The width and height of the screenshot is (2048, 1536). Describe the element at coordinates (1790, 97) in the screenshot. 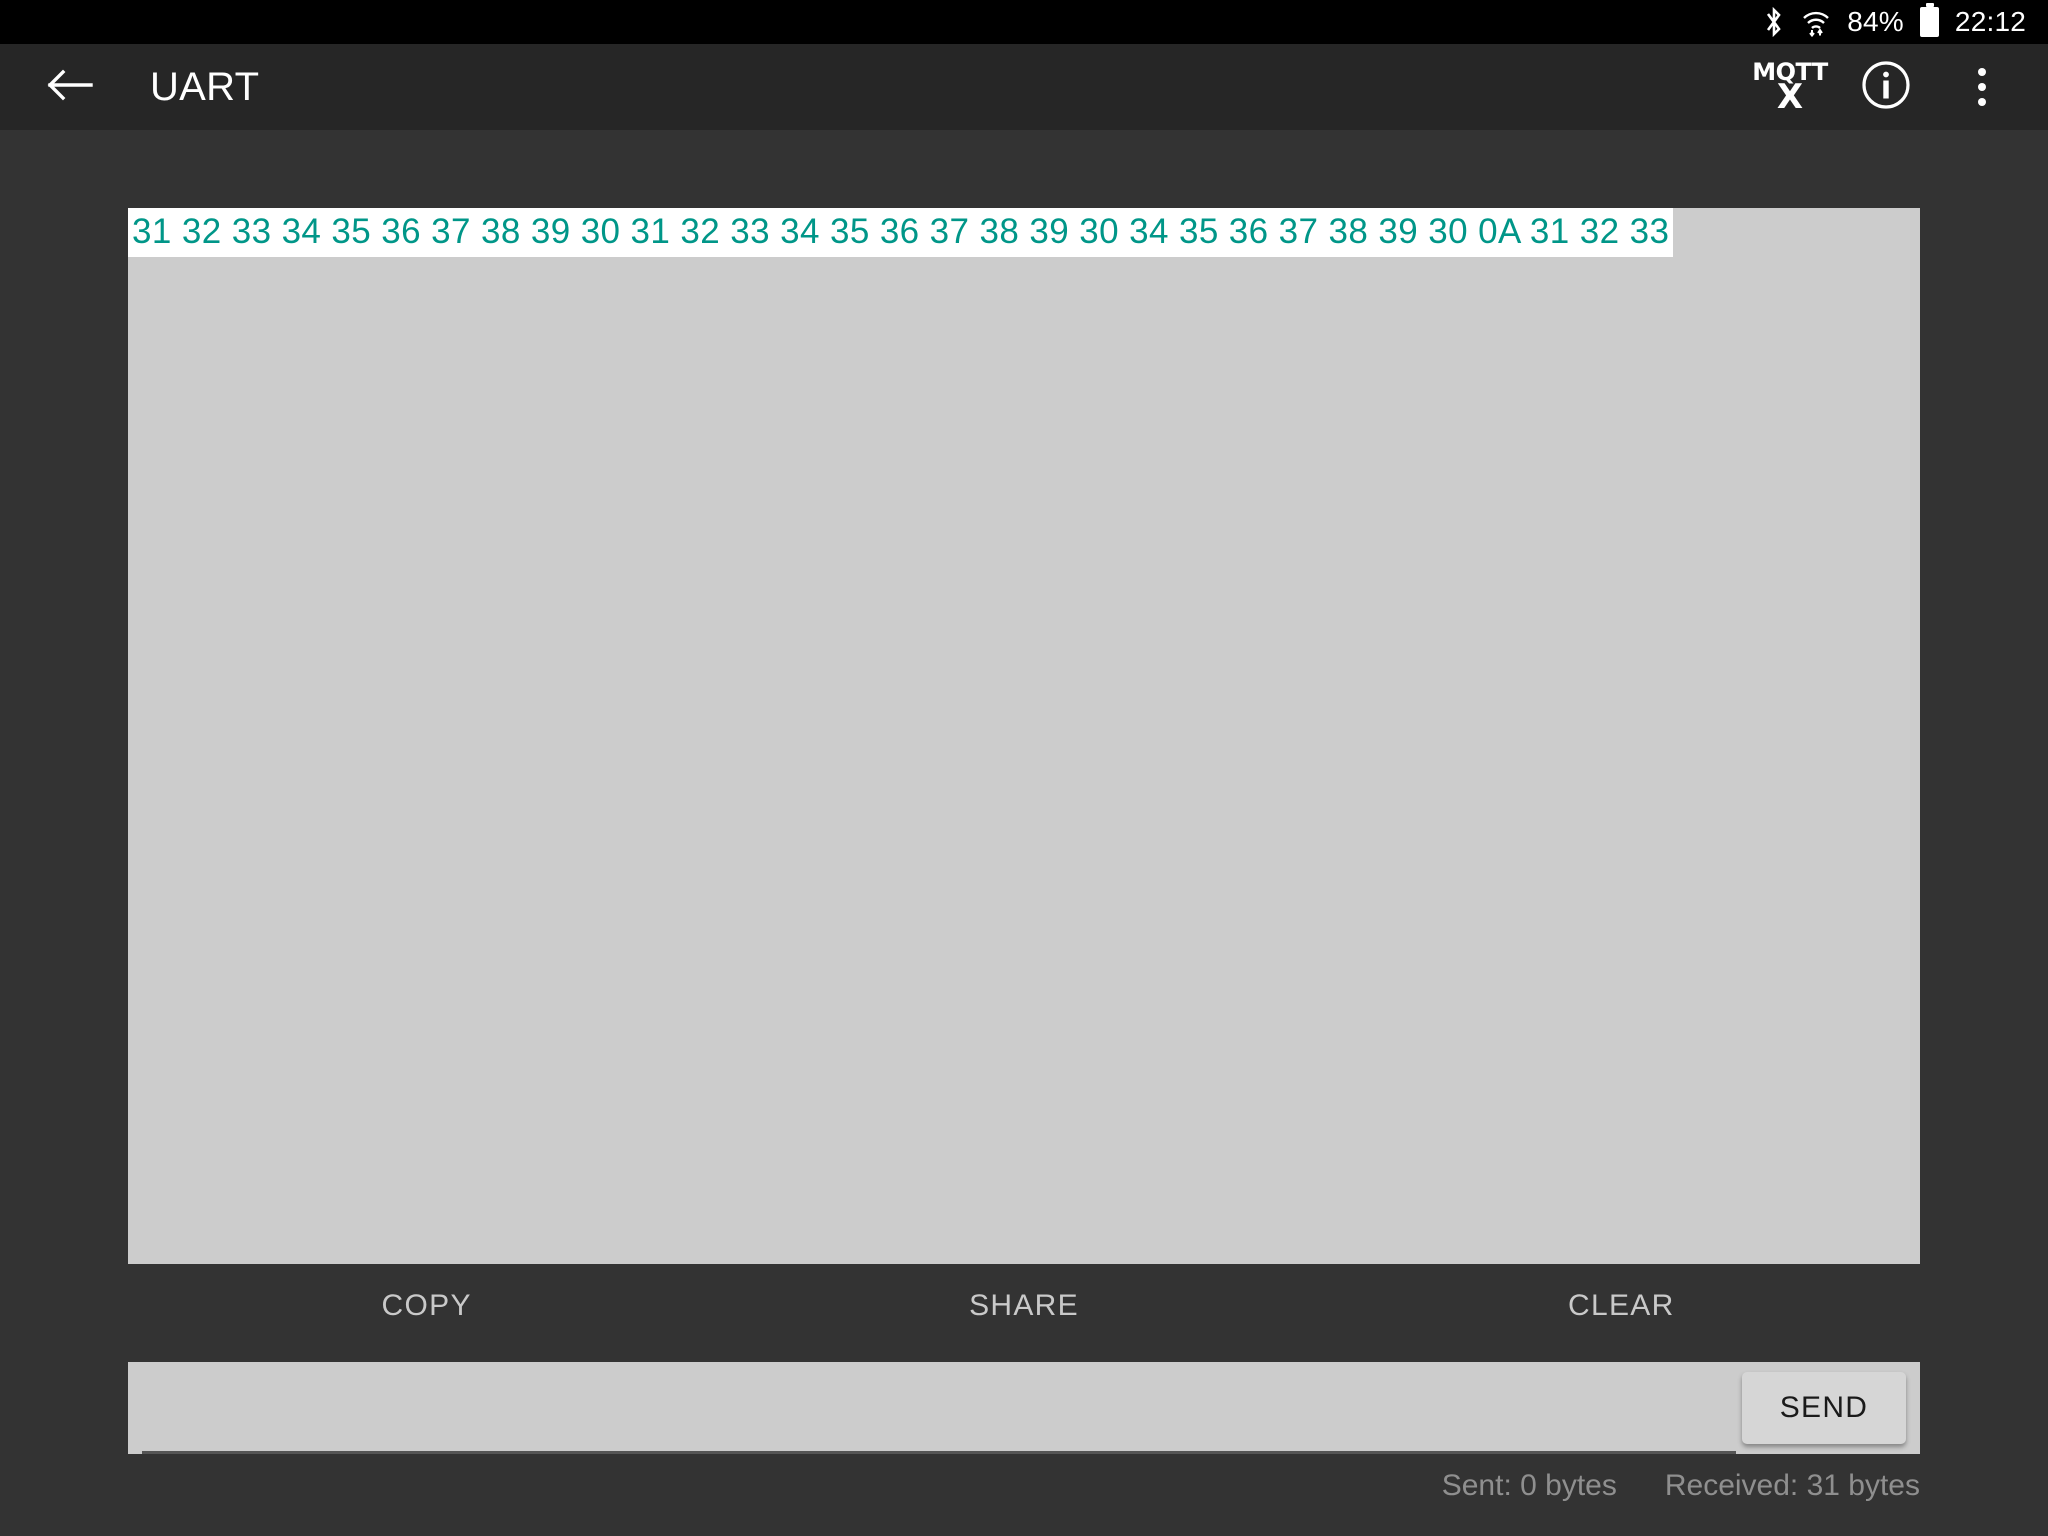

I see `mqtt-logo-bottom-label: X` at that location.